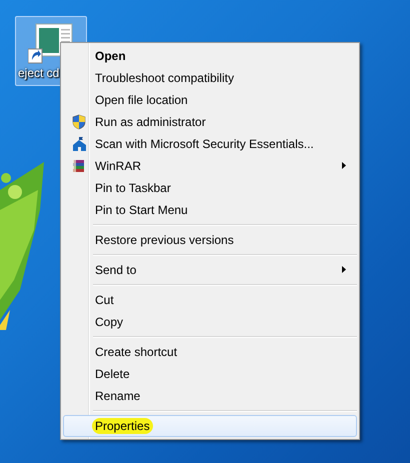 The height and width of the screenshot is (463, 410). Describe the element at coordinates (210, 300) in the screenshot. I see `menu-item: Cut` at that location.